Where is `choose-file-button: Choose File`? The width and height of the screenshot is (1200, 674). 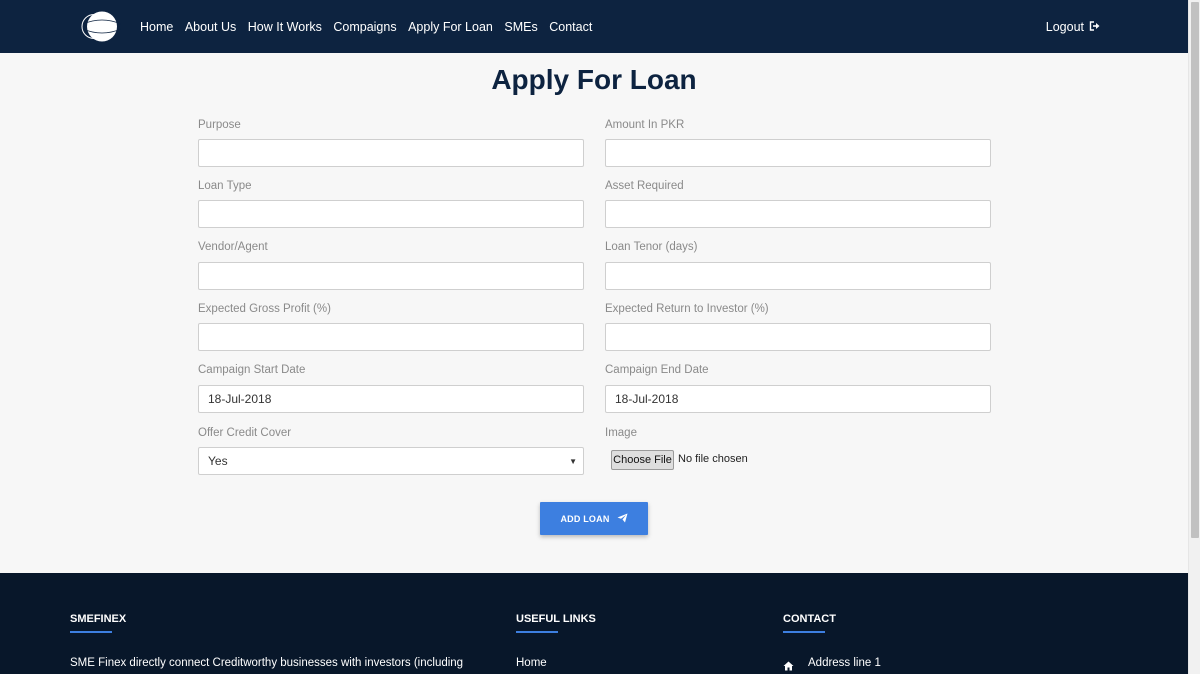
choose-file-button: Choose File is located at coordinates (642, 460).